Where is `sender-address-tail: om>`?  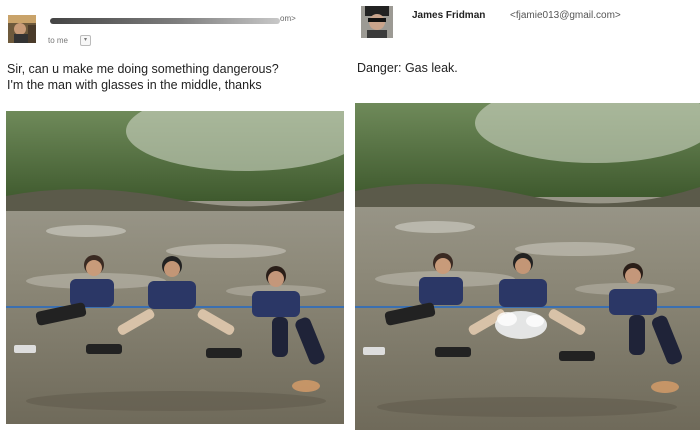 sender-address-tail: om> is located at coordinates (288, 18).